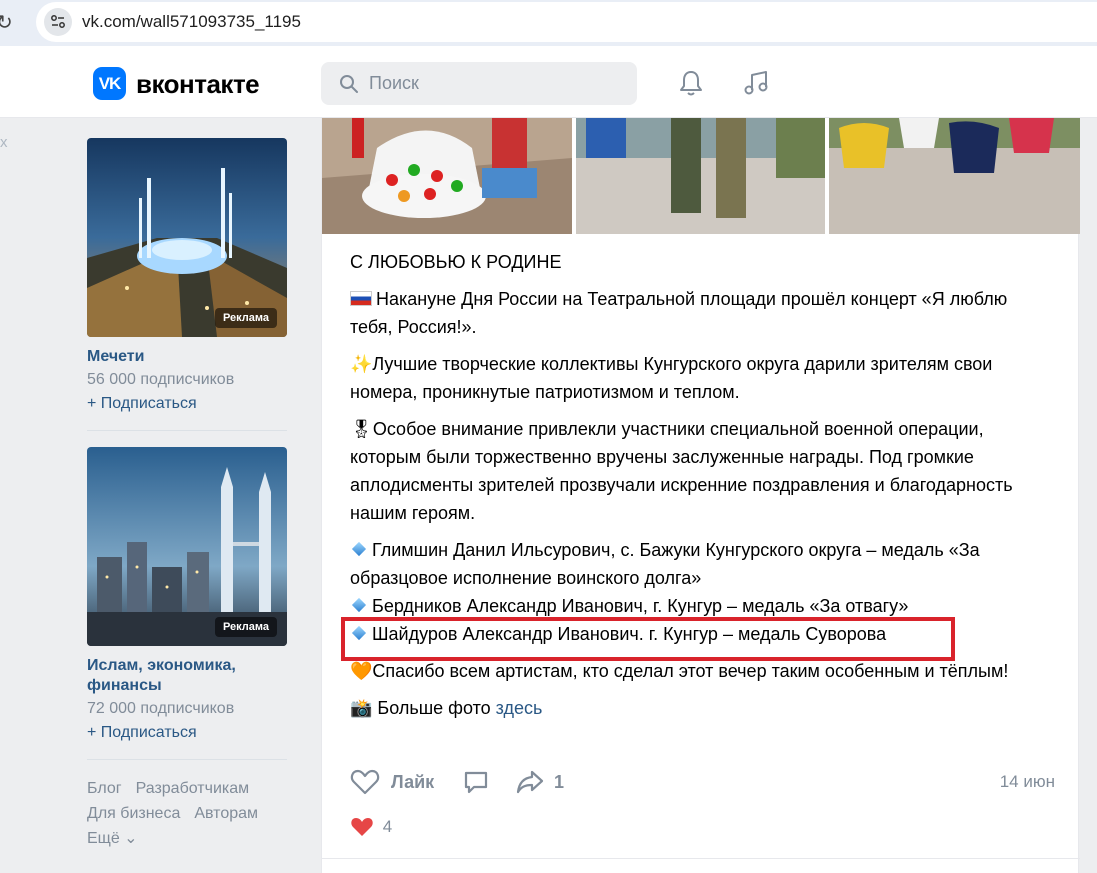 Image resolution: width=1097 pixels, height=873 pixels. What do you see at coordinates (133, 813) in the screenshot?
I see `footer-link-business: Для бизнеса` at bounding box center [133, 813].